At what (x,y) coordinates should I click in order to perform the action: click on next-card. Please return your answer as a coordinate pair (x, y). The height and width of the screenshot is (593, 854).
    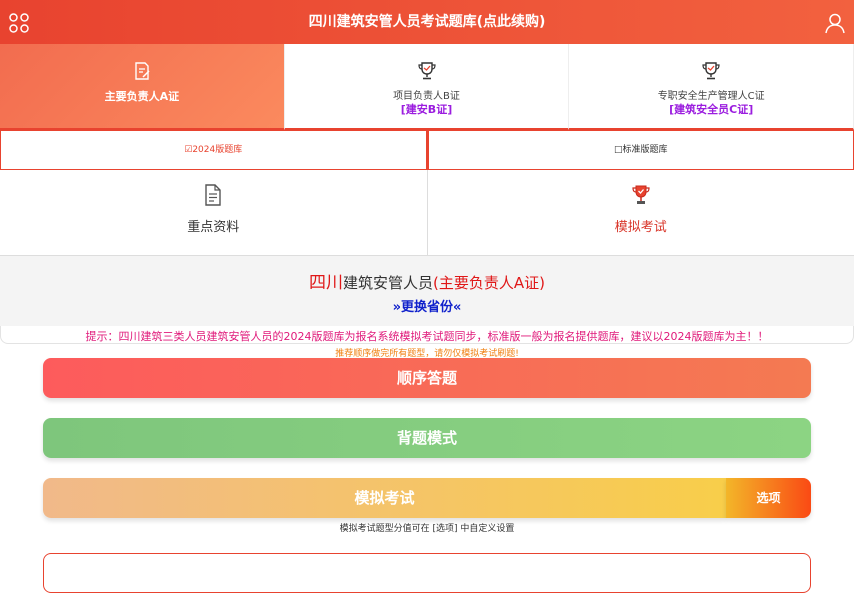
    Looking at the image, I should click on (427, 573).